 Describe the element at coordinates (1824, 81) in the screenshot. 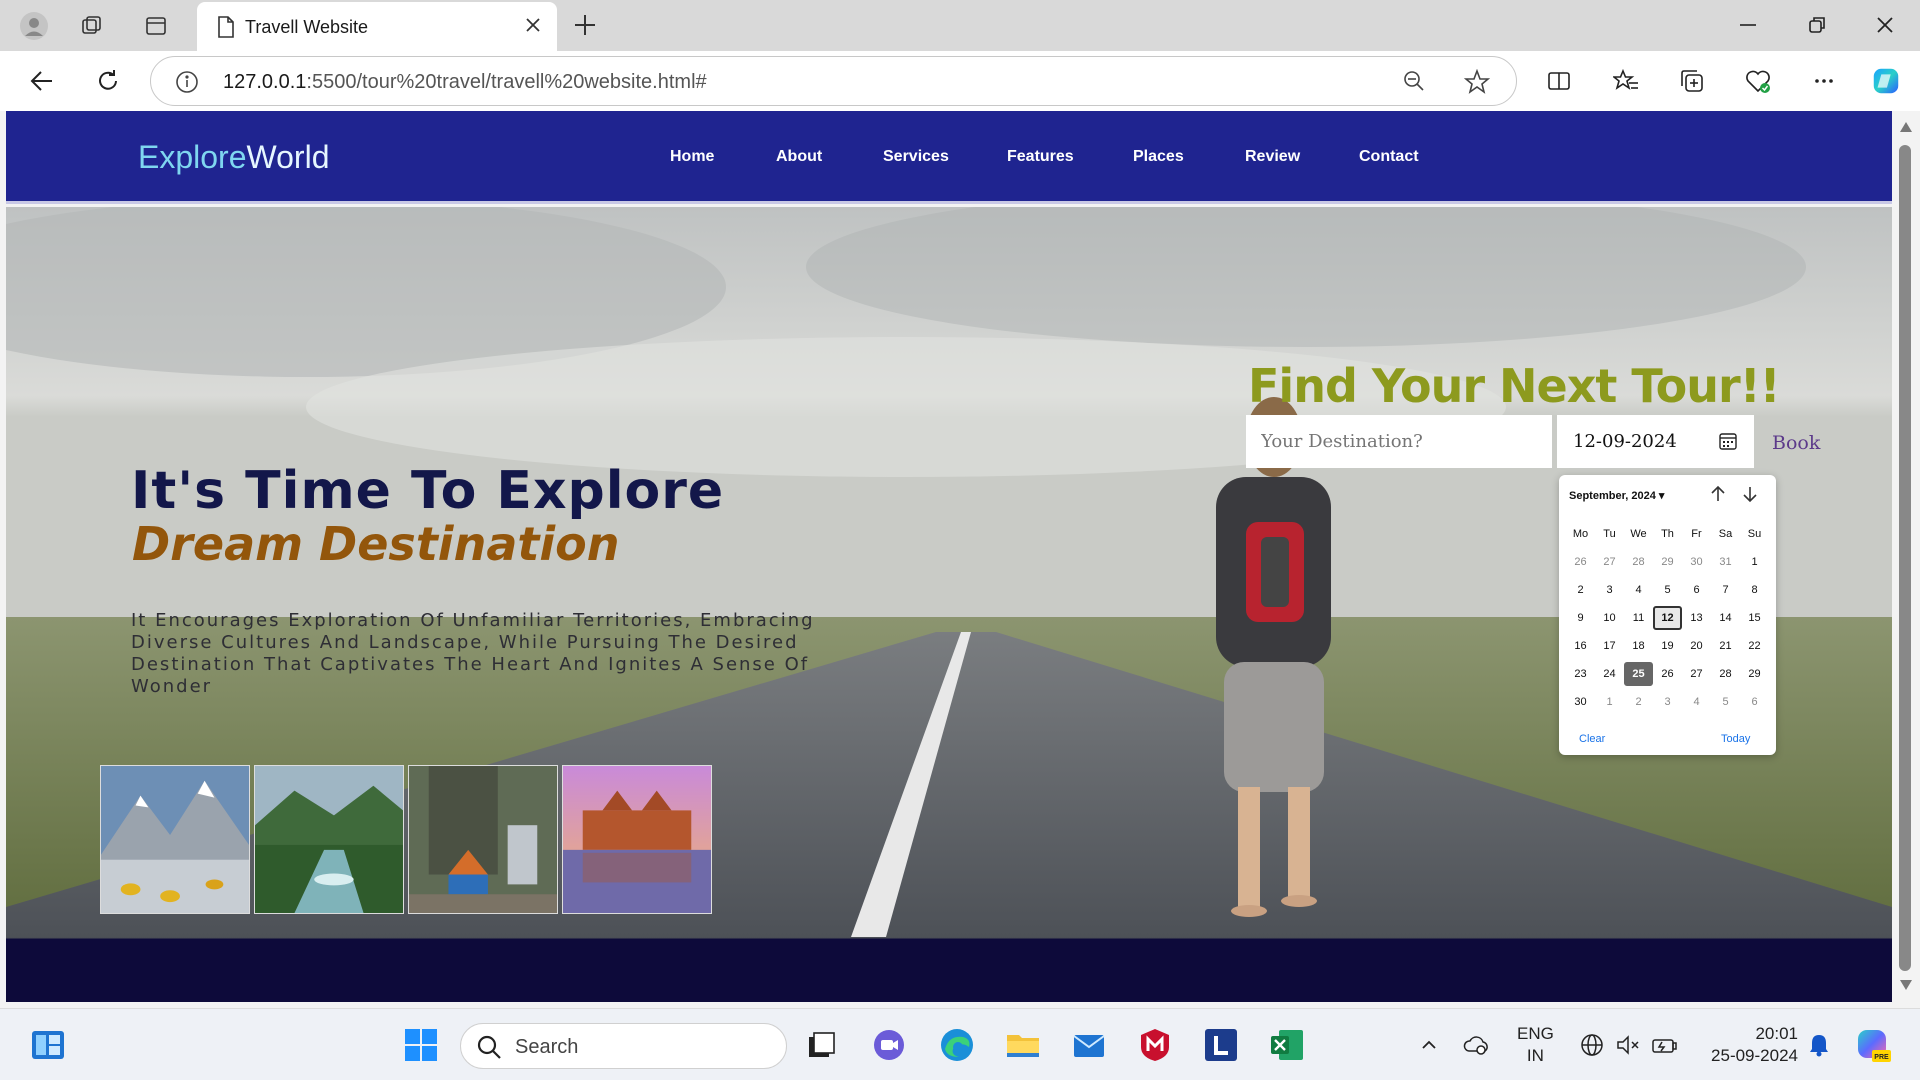

I see `more-options-icon` at that location.